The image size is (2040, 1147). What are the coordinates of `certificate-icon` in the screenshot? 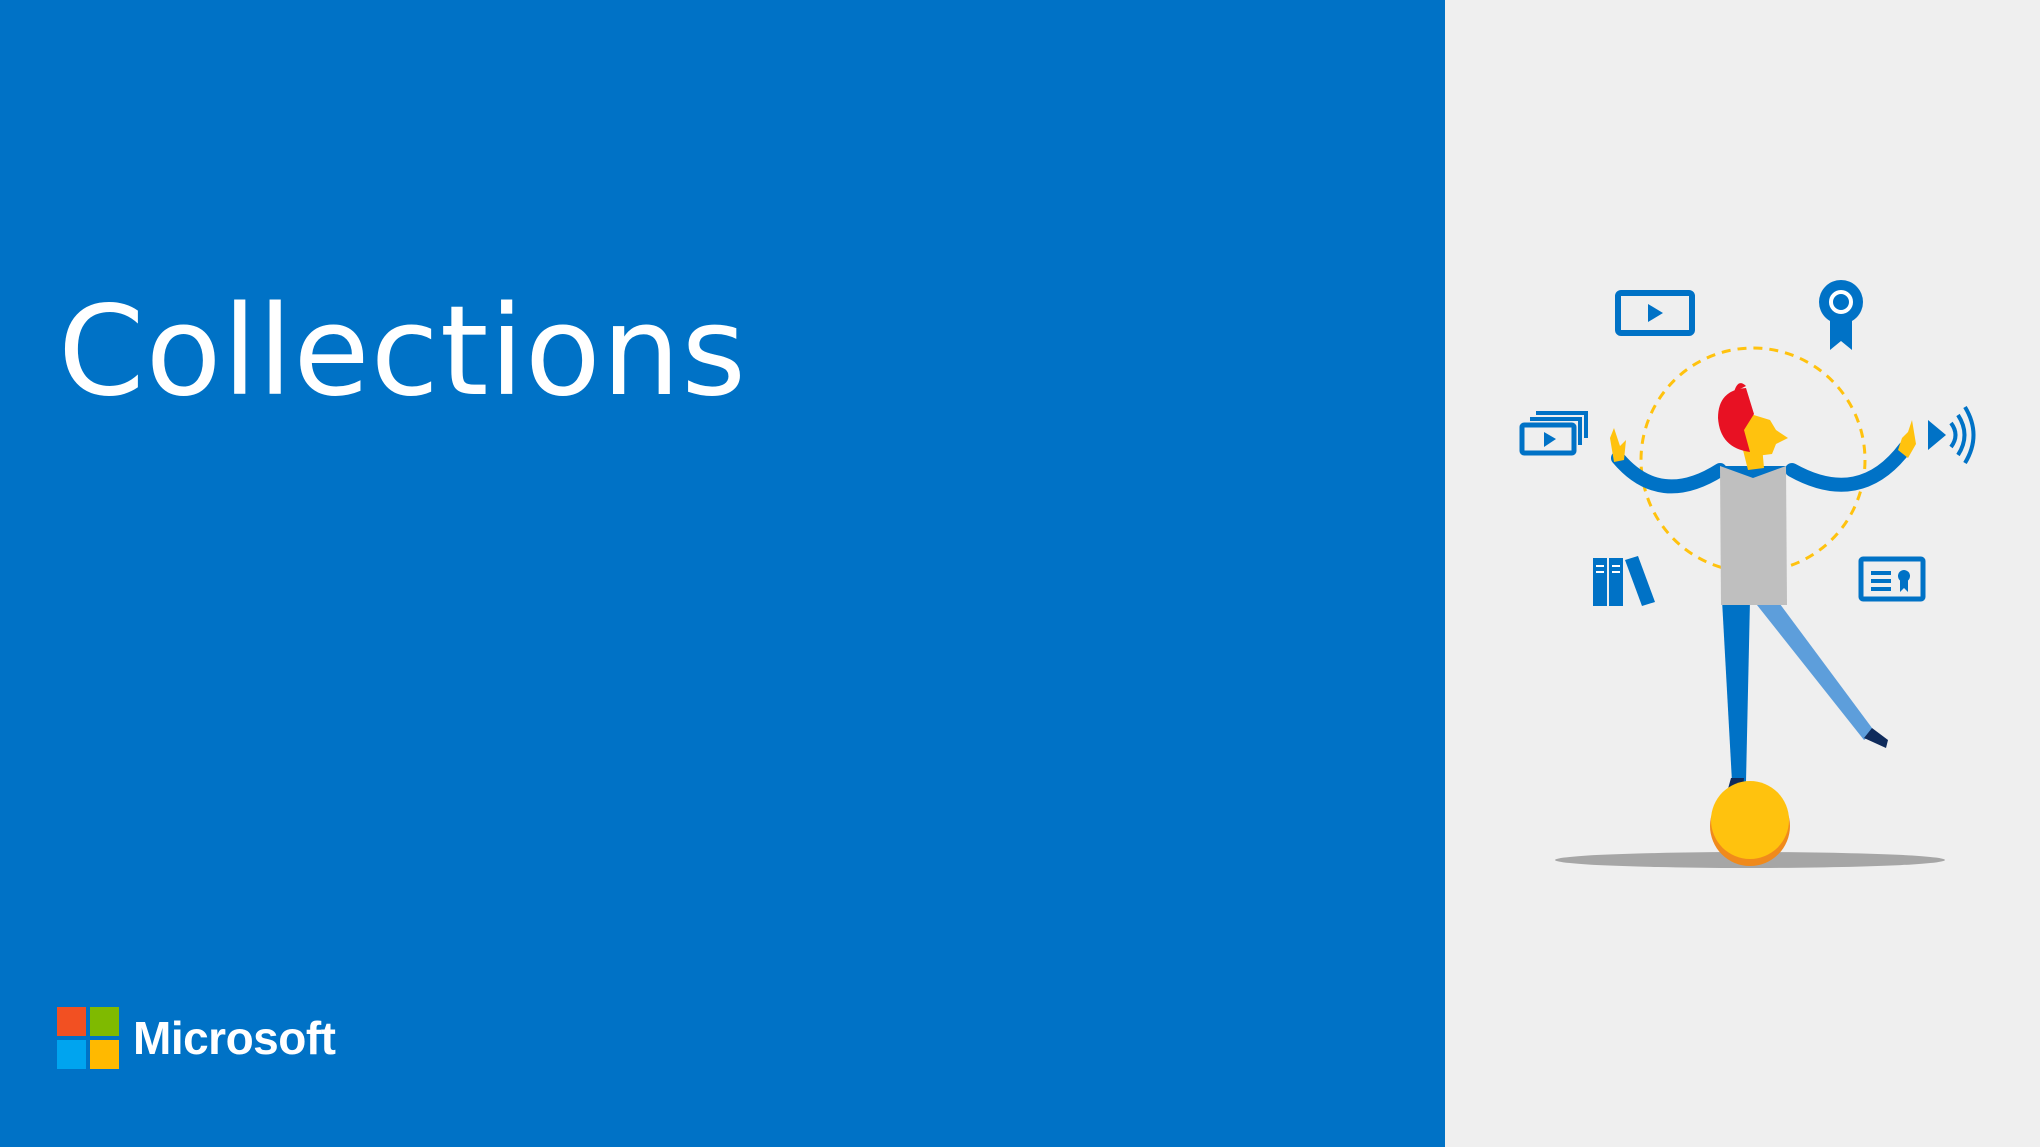 It's located at (1892, 579).